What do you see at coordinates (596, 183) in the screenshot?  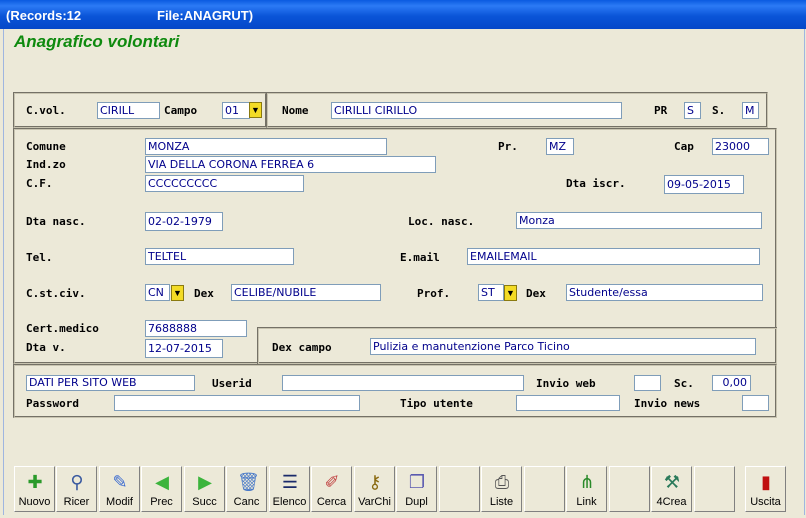 I see `dta-iscr-label: Dta iscr.` at bounding box center [596, 183].